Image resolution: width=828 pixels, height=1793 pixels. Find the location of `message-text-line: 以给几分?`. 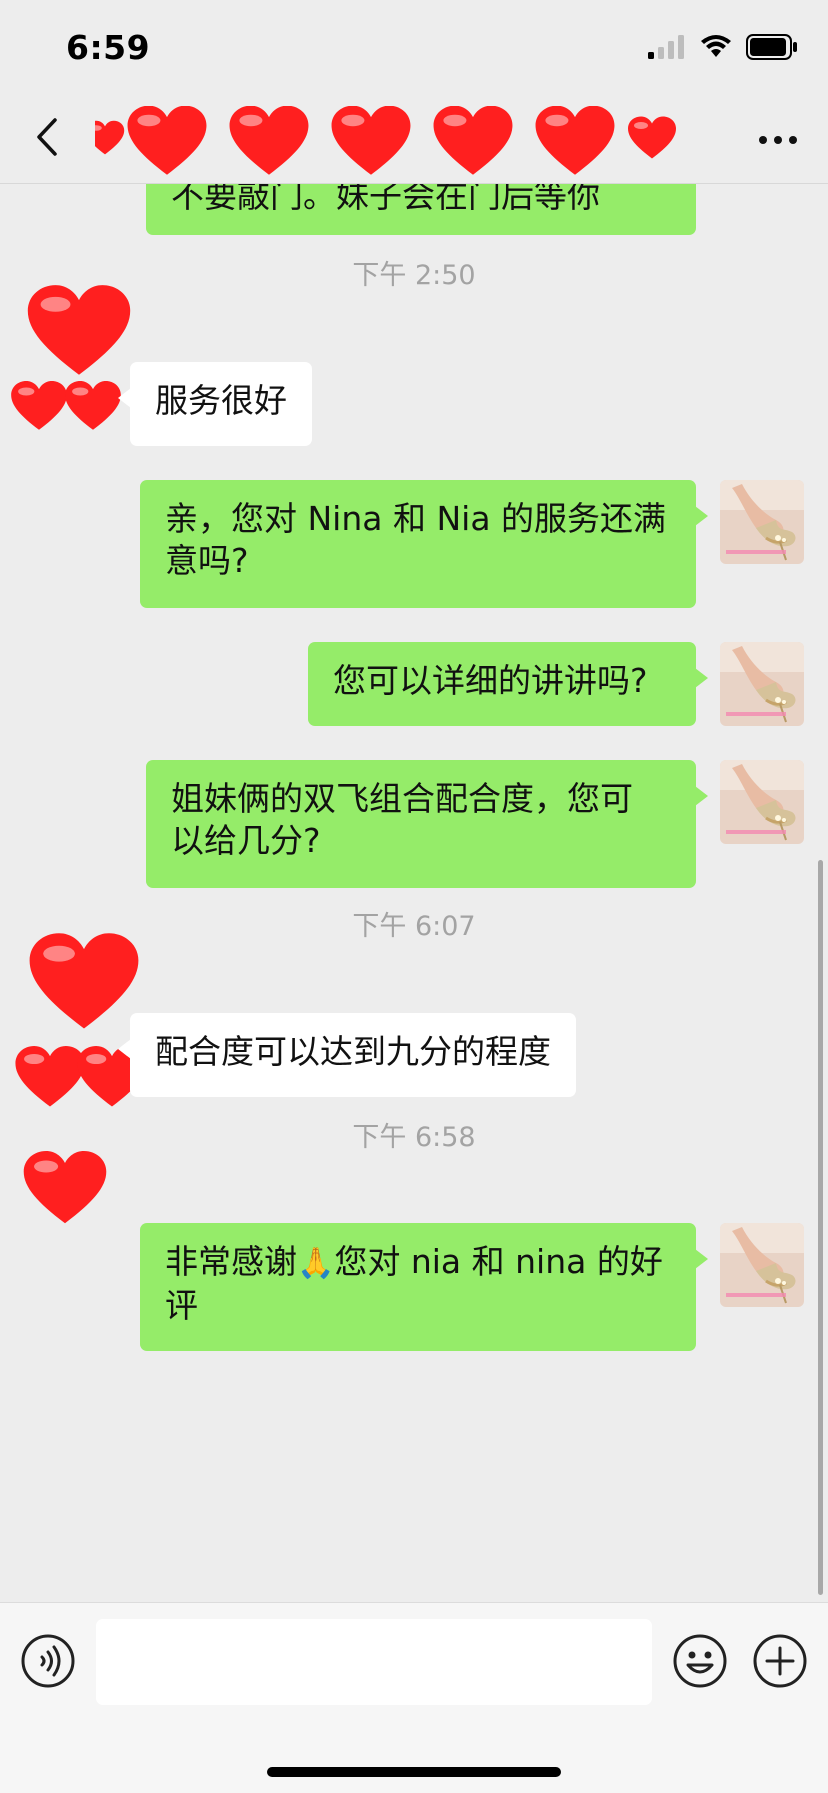

message-text-line: 以给几分? is located at coordinates (246, 840).